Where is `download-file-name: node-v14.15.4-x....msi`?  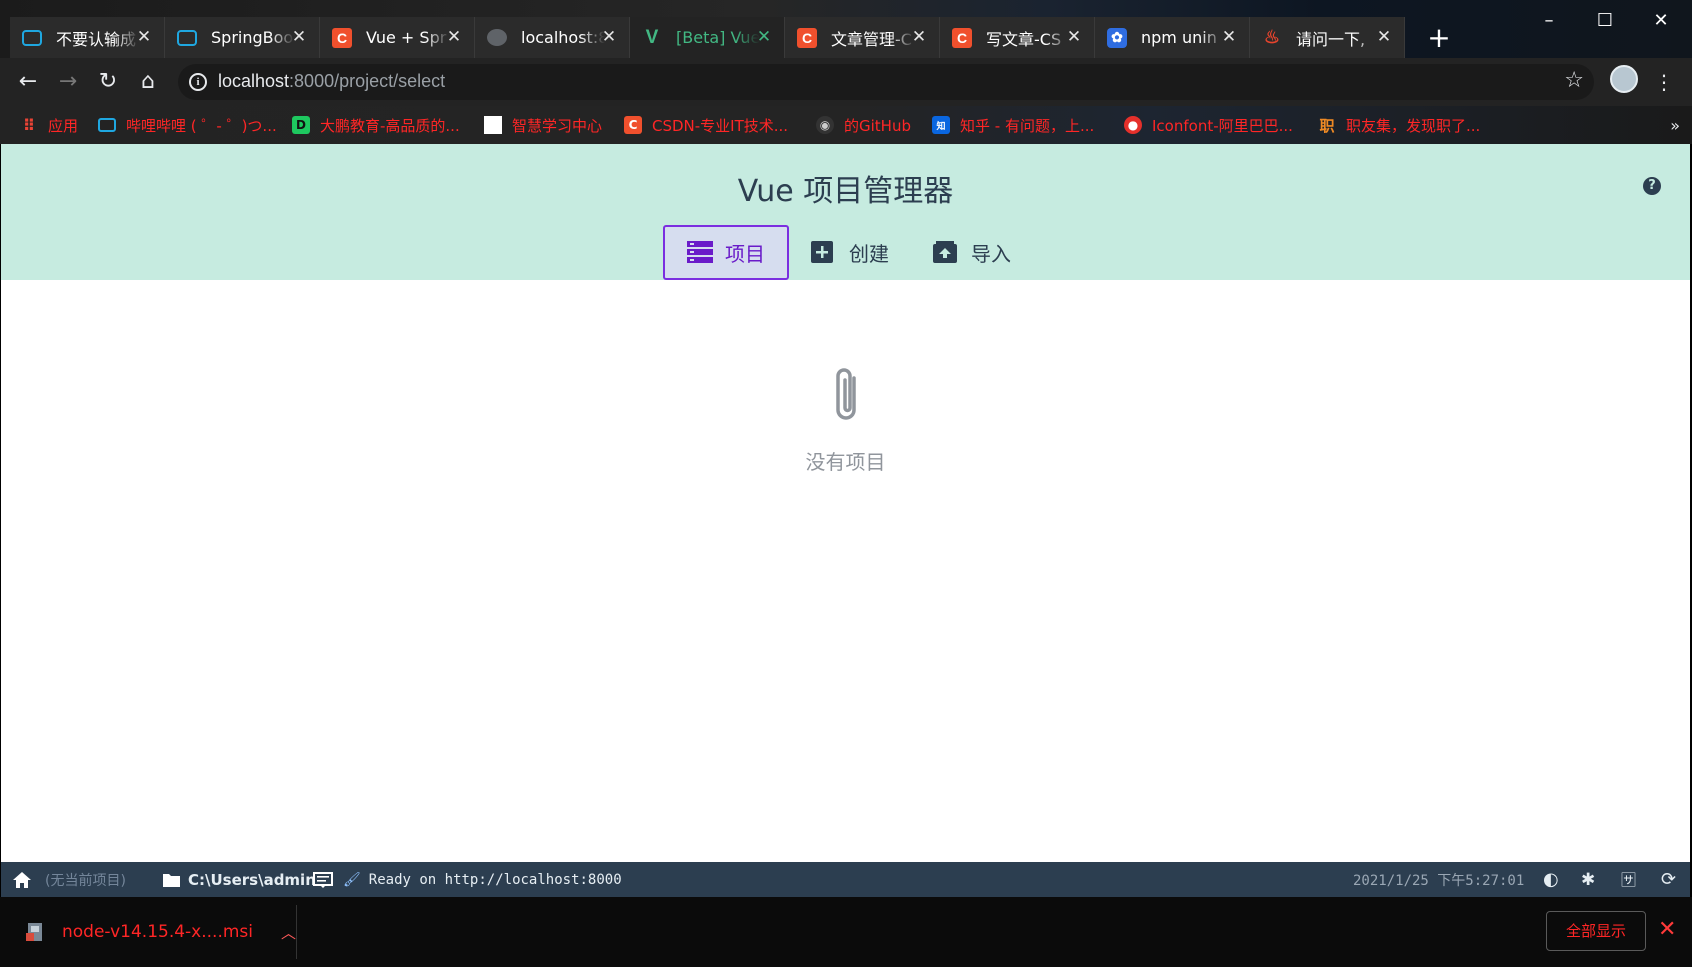 download-file-name: node-v14.15.4-x....msi is located at coordinates (158, 932).